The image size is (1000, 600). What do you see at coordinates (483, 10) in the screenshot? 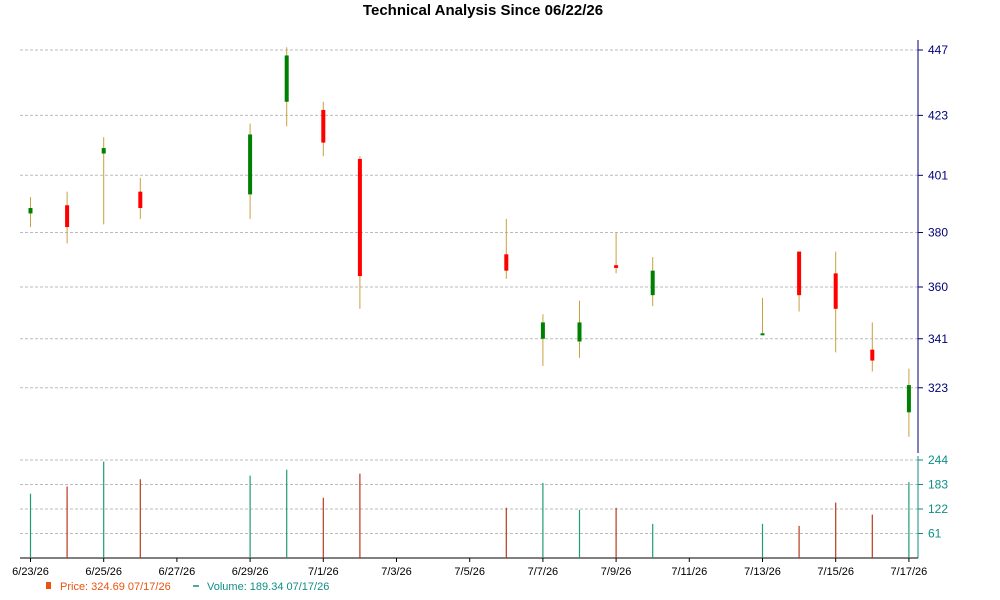
I see `chart-title: Technical Analysis Since 06/22/26` at bounding box center [483, 10].